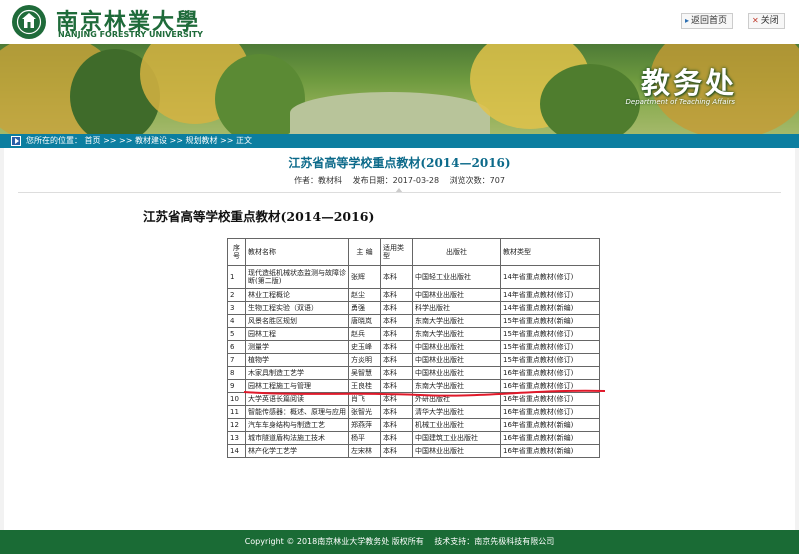 This screenshot has height=554, width=799. What do you see at coordinates (399, 192) in the screenshot?
I see `divider` at bounding box center [399, 192].